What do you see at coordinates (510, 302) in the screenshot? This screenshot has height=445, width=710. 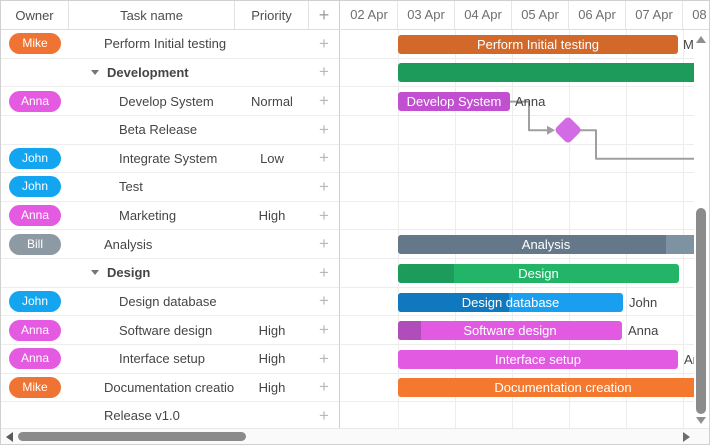 I see `task-bar: Design database` at bounding box center [510, 302].